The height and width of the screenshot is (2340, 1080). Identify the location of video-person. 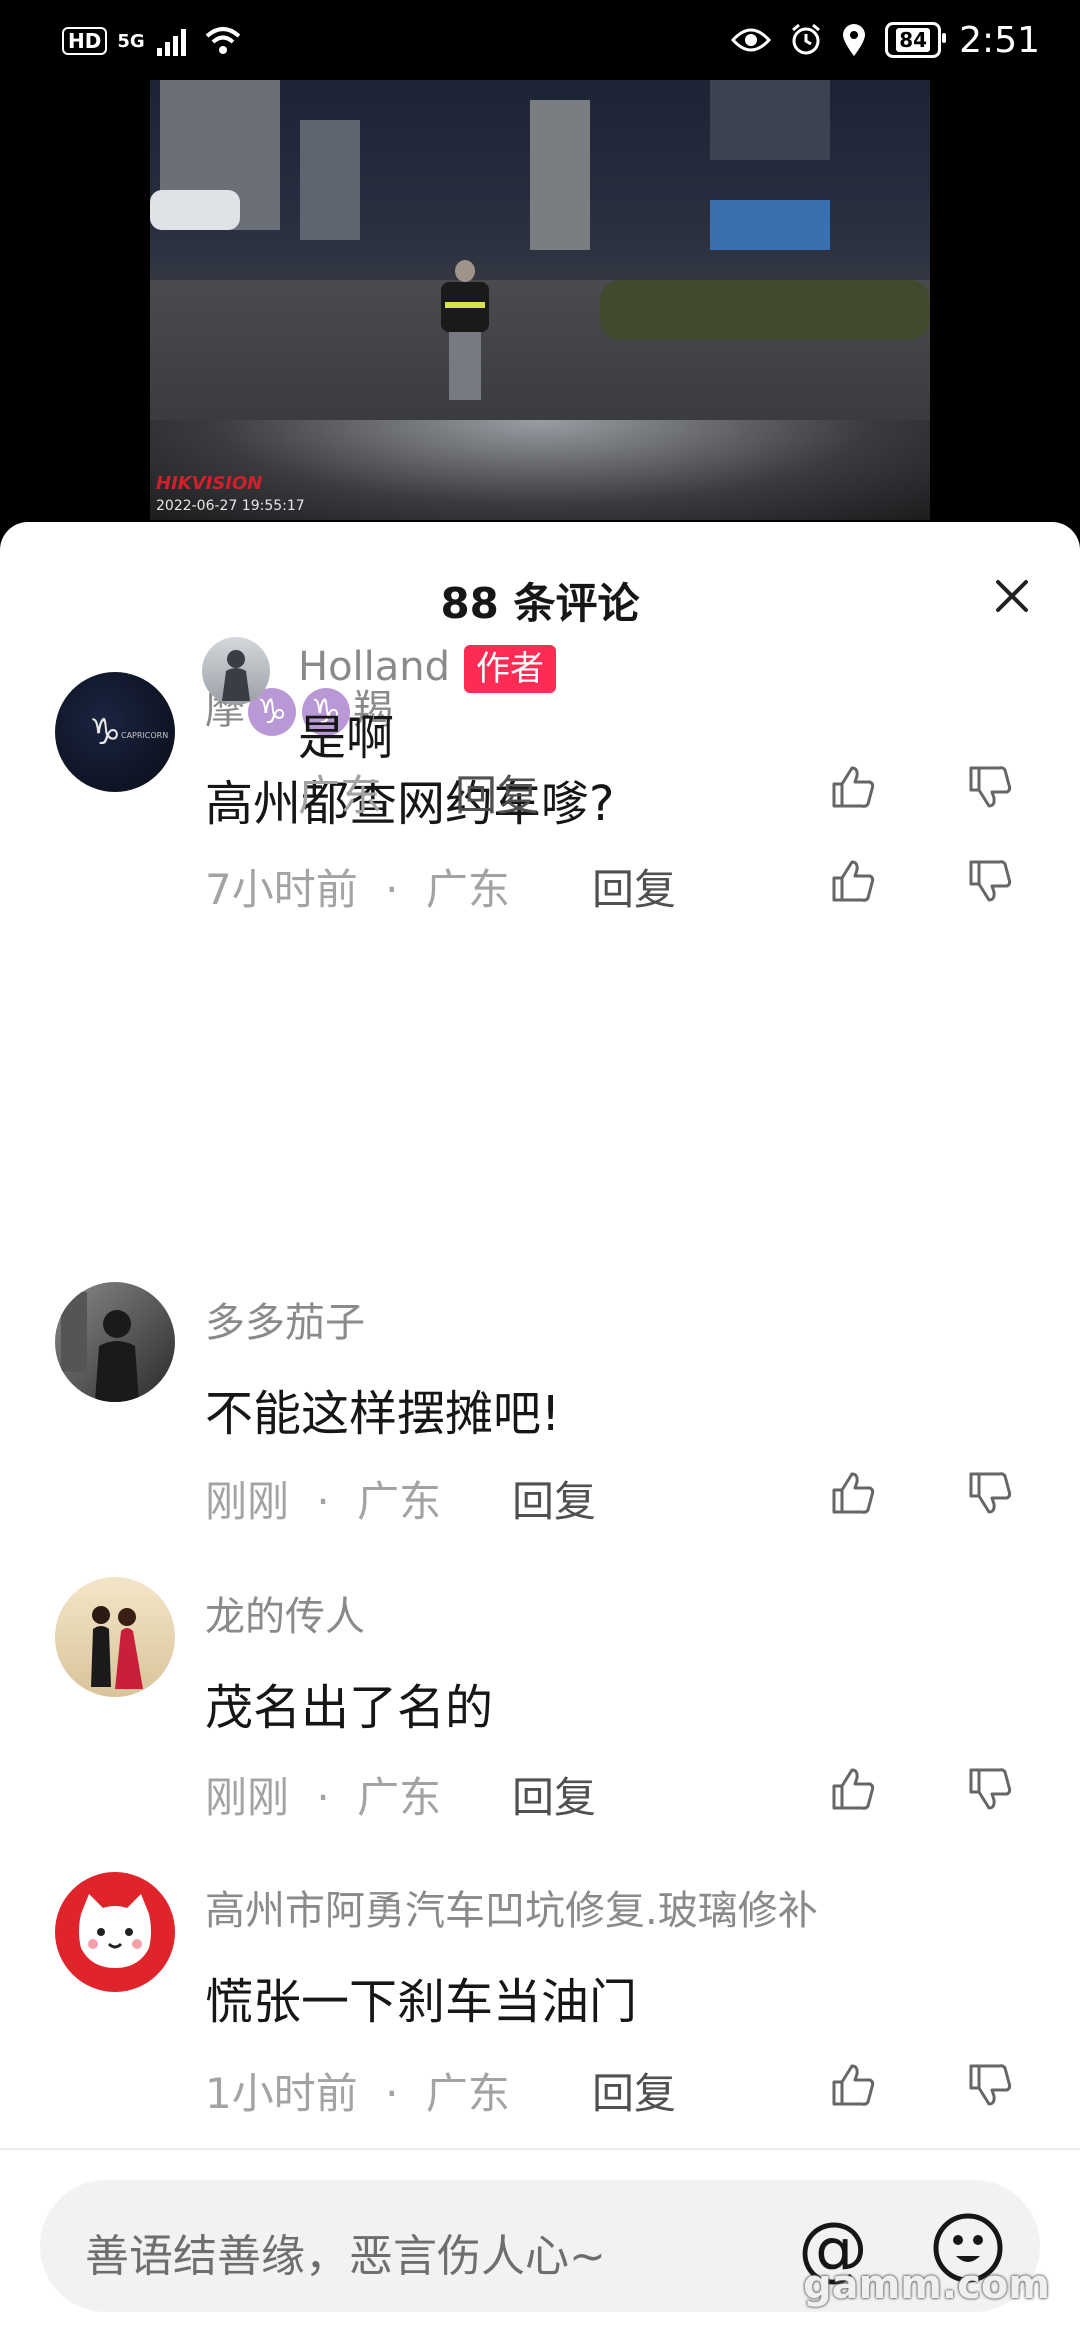
(465, 330).